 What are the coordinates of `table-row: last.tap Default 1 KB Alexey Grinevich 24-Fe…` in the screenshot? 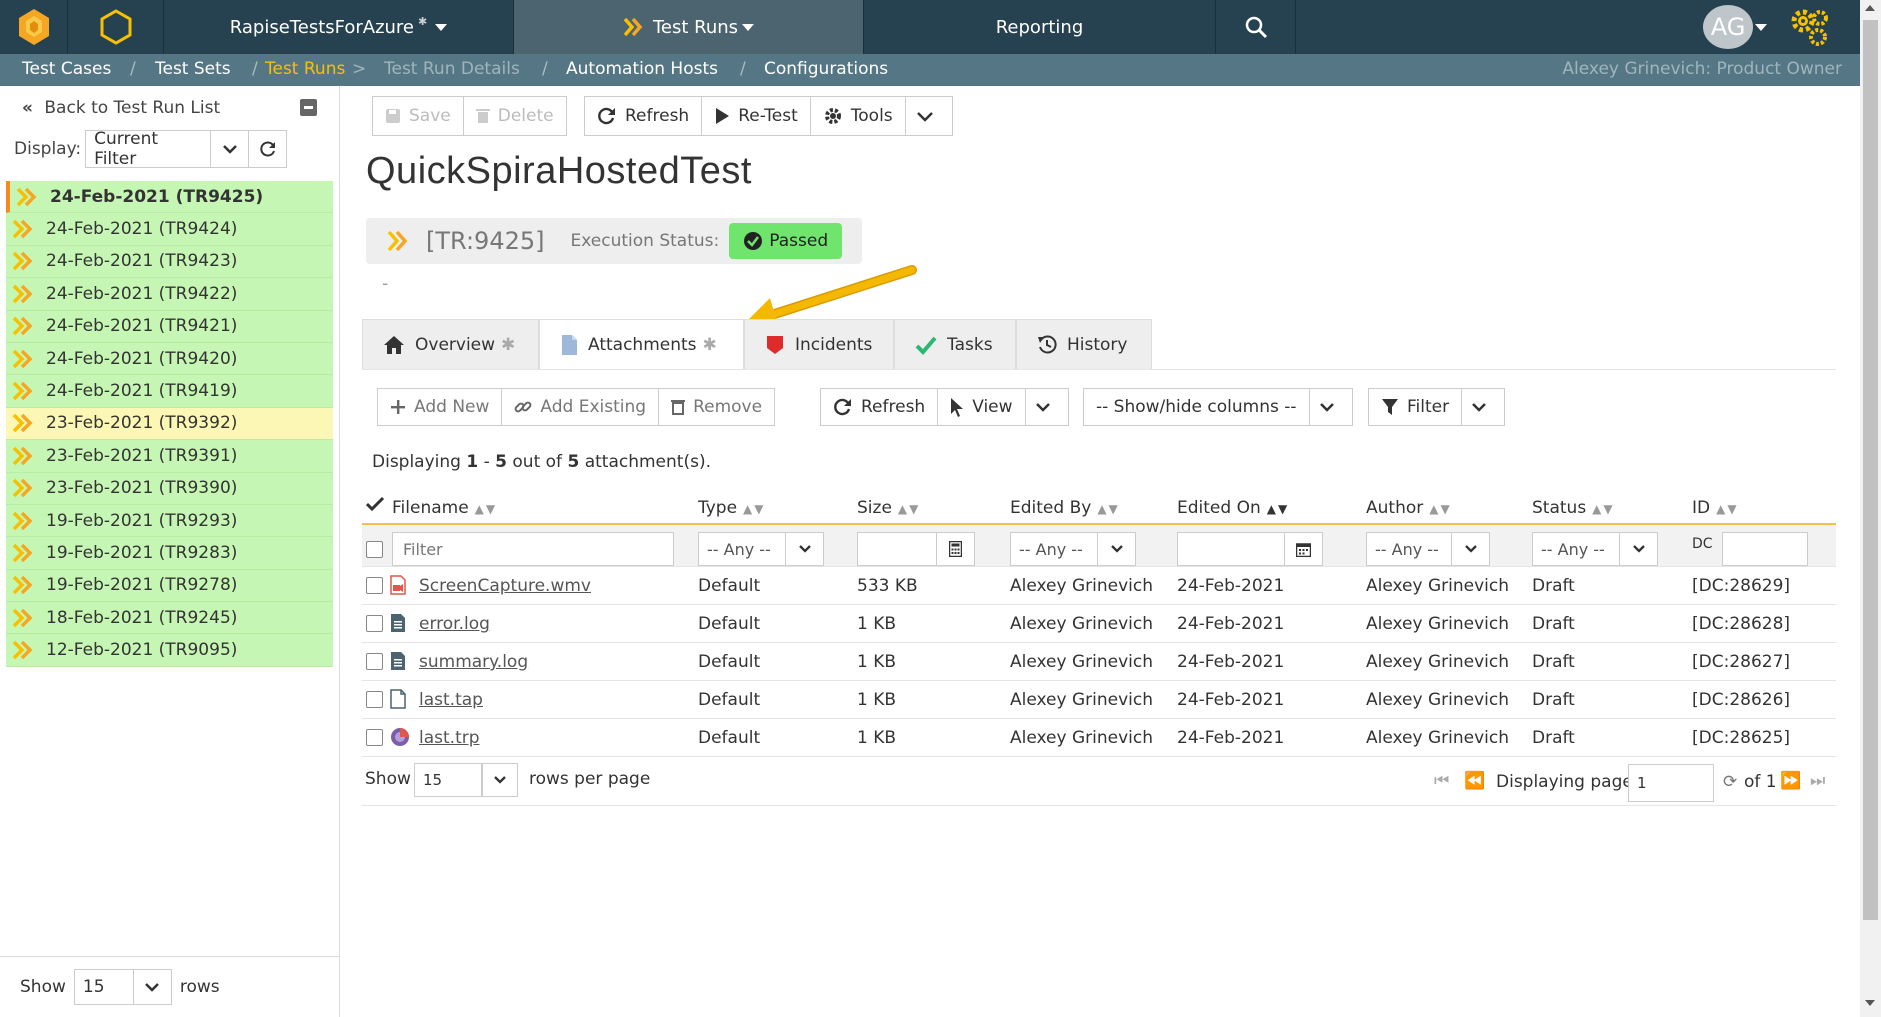 It's located at (1099, 700).